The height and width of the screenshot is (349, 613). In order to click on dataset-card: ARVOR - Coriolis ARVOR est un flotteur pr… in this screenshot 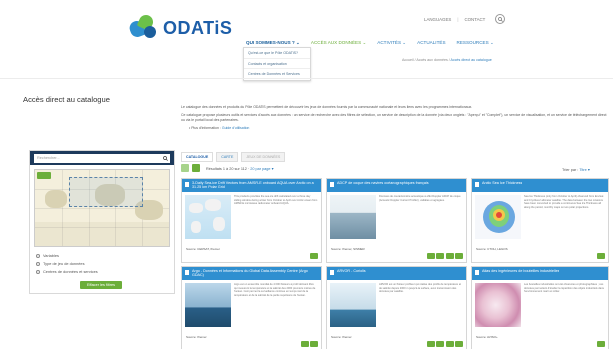, I will do `click(396, 307)`.